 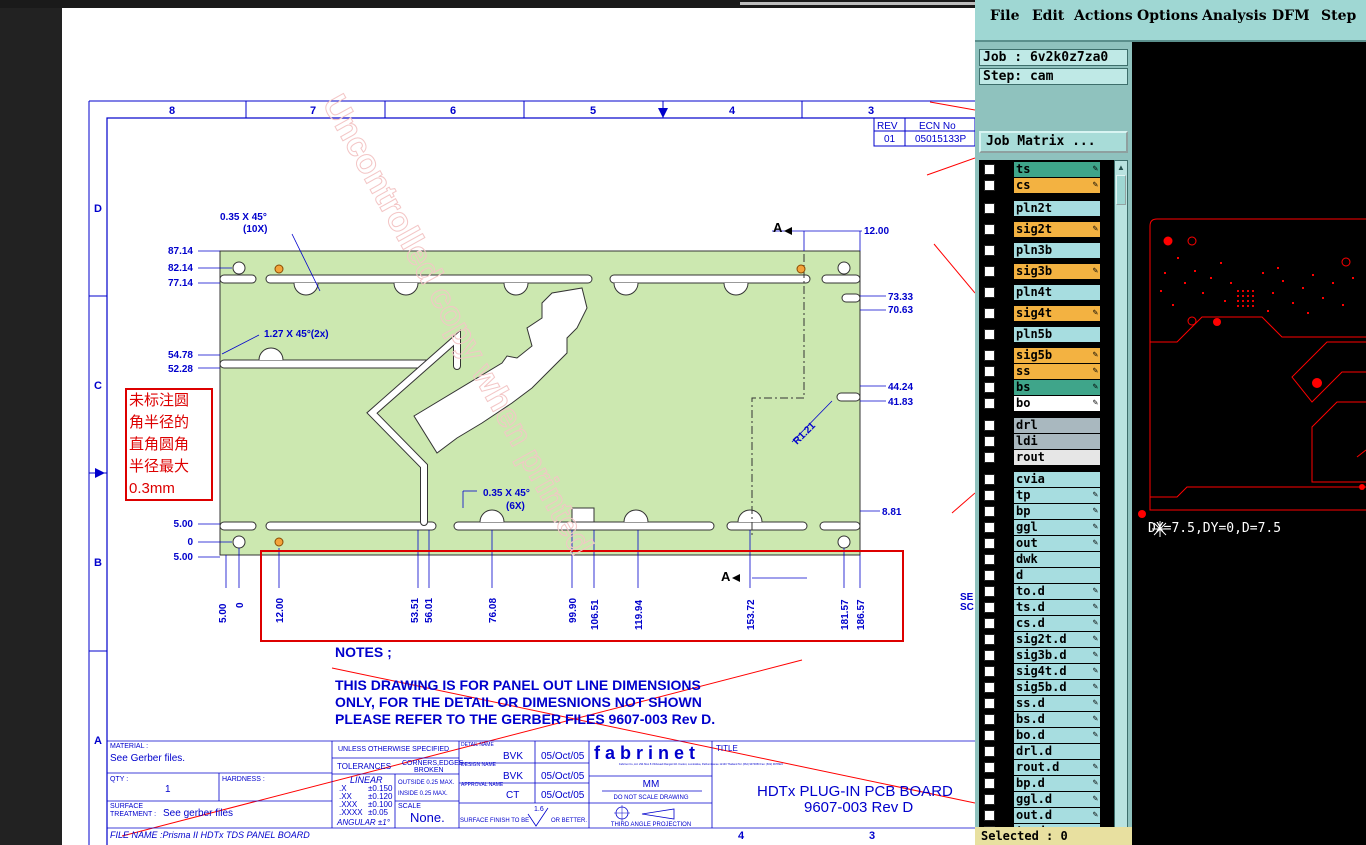 I want to click on layer-name: drl, so click(x=1057, y=425).